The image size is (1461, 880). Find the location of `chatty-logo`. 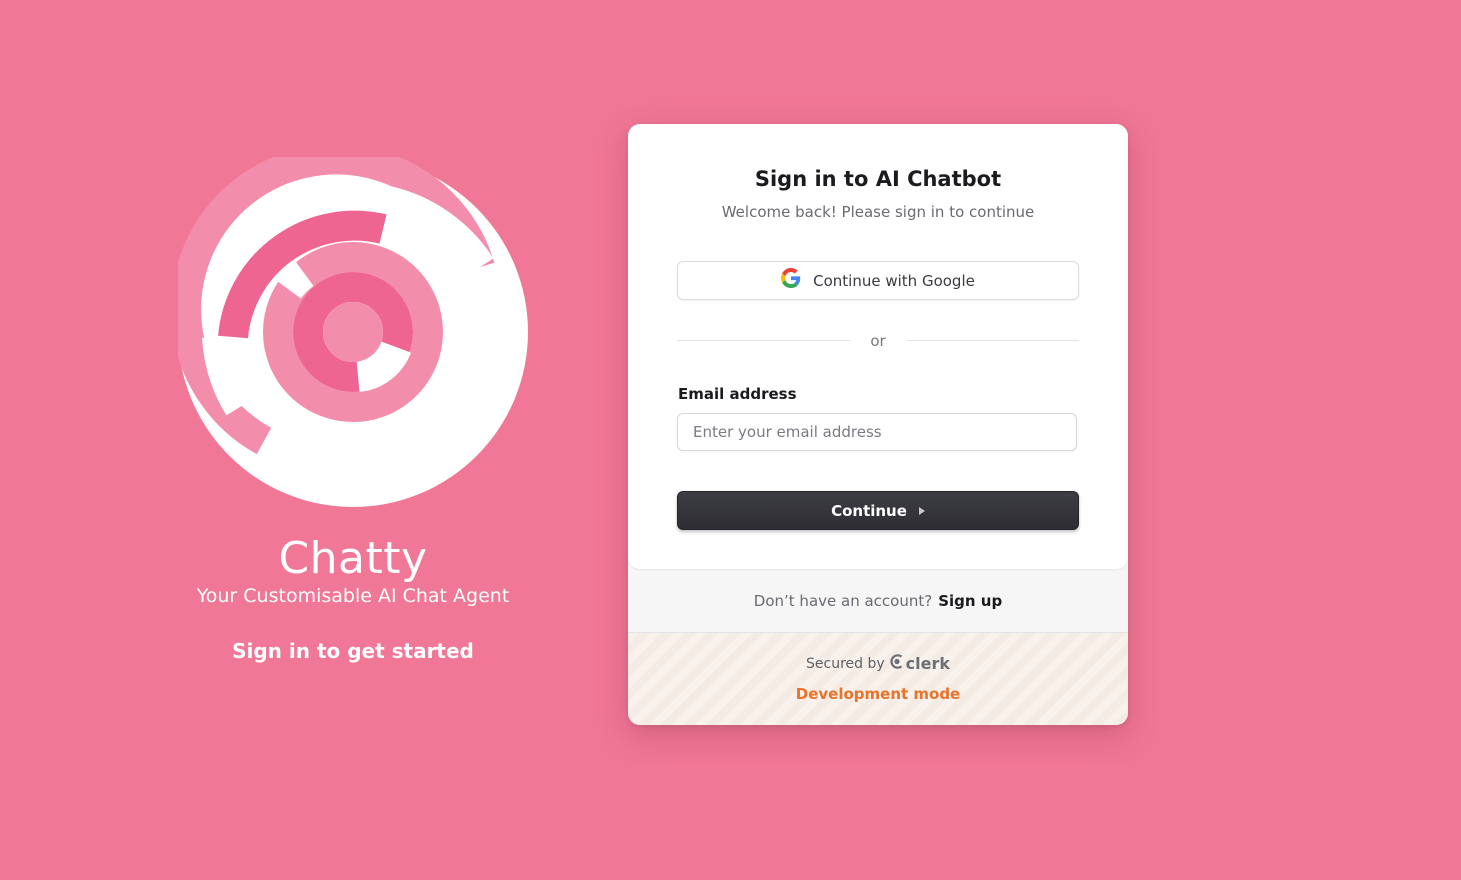

chatty-logo is located at coordinates (353, 332).